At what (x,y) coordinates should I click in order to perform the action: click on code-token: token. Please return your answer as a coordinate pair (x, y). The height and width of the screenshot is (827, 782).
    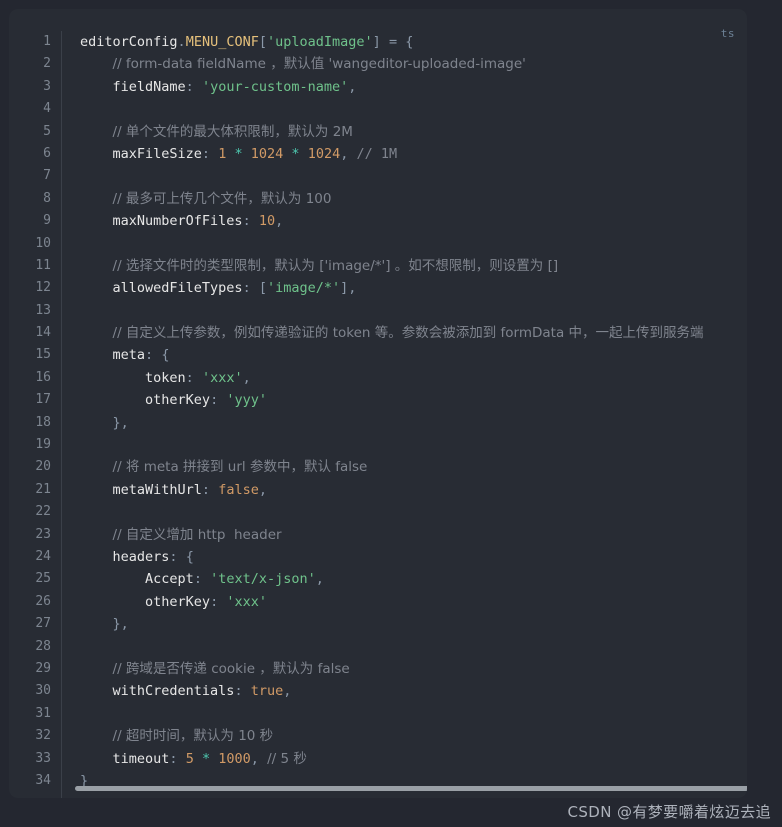
    Looking at the image, I should click on (165, 377).